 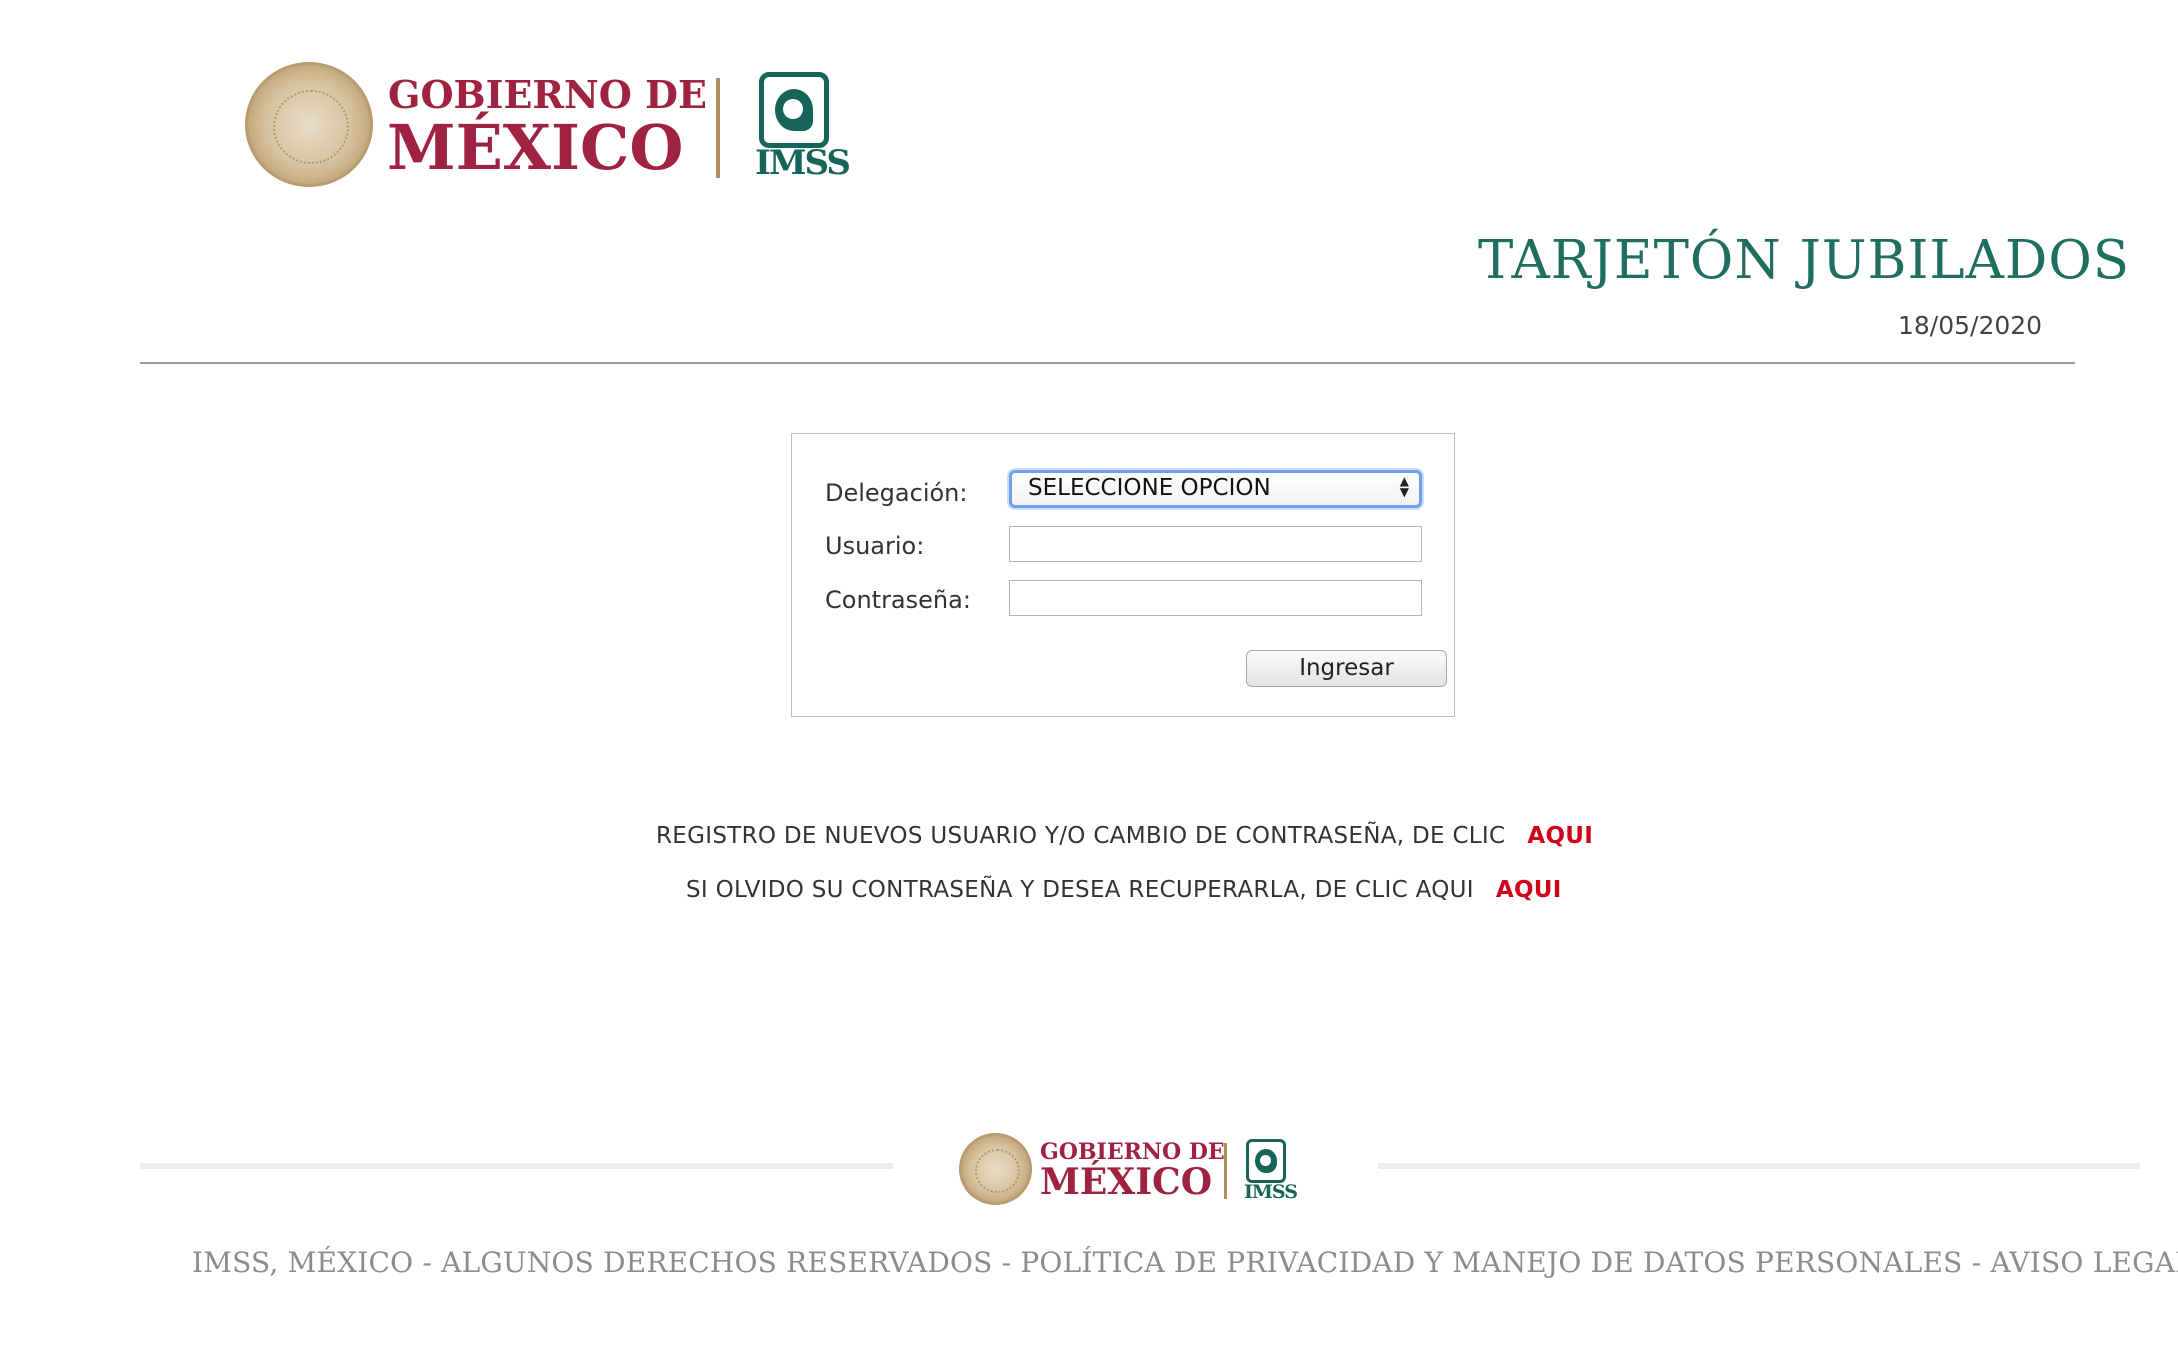 I want to click on imss-label: IMSS, so click(x=803, y=163).